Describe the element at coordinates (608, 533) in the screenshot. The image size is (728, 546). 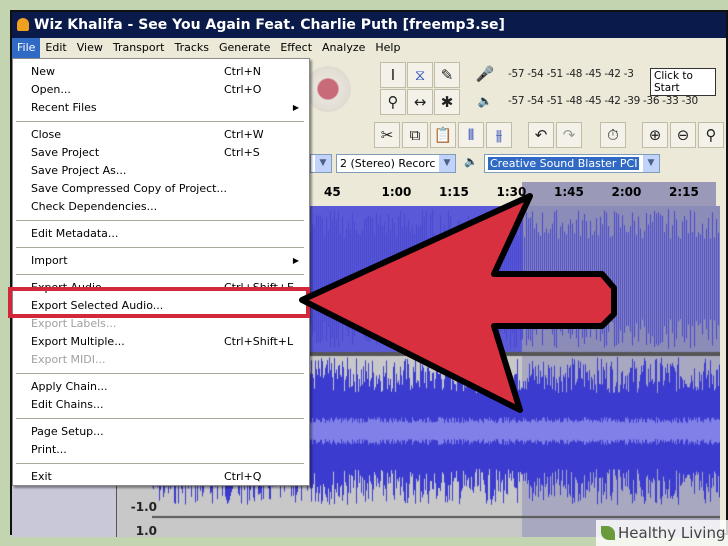
I see `leaf-icon` at that location.